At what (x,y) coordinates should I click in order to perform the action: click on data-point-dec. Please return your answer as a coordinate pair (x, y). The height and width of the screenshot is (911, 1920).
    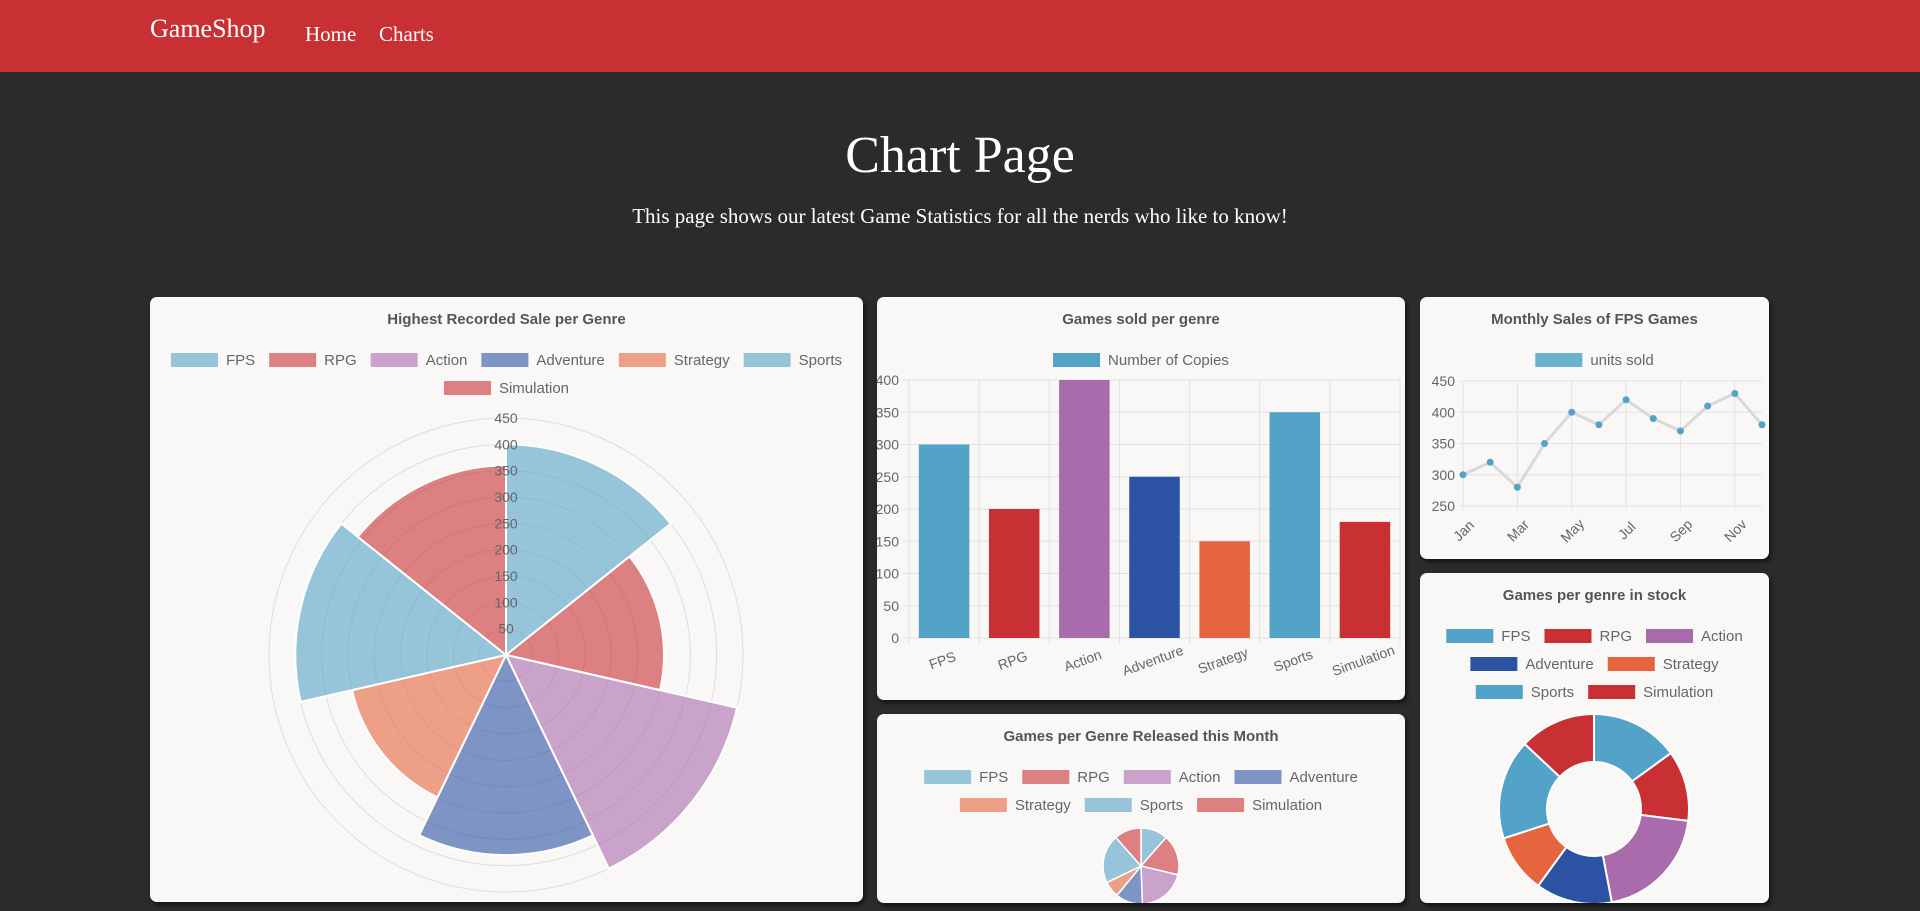
    Looking at the image, I should click on (1762, 425).